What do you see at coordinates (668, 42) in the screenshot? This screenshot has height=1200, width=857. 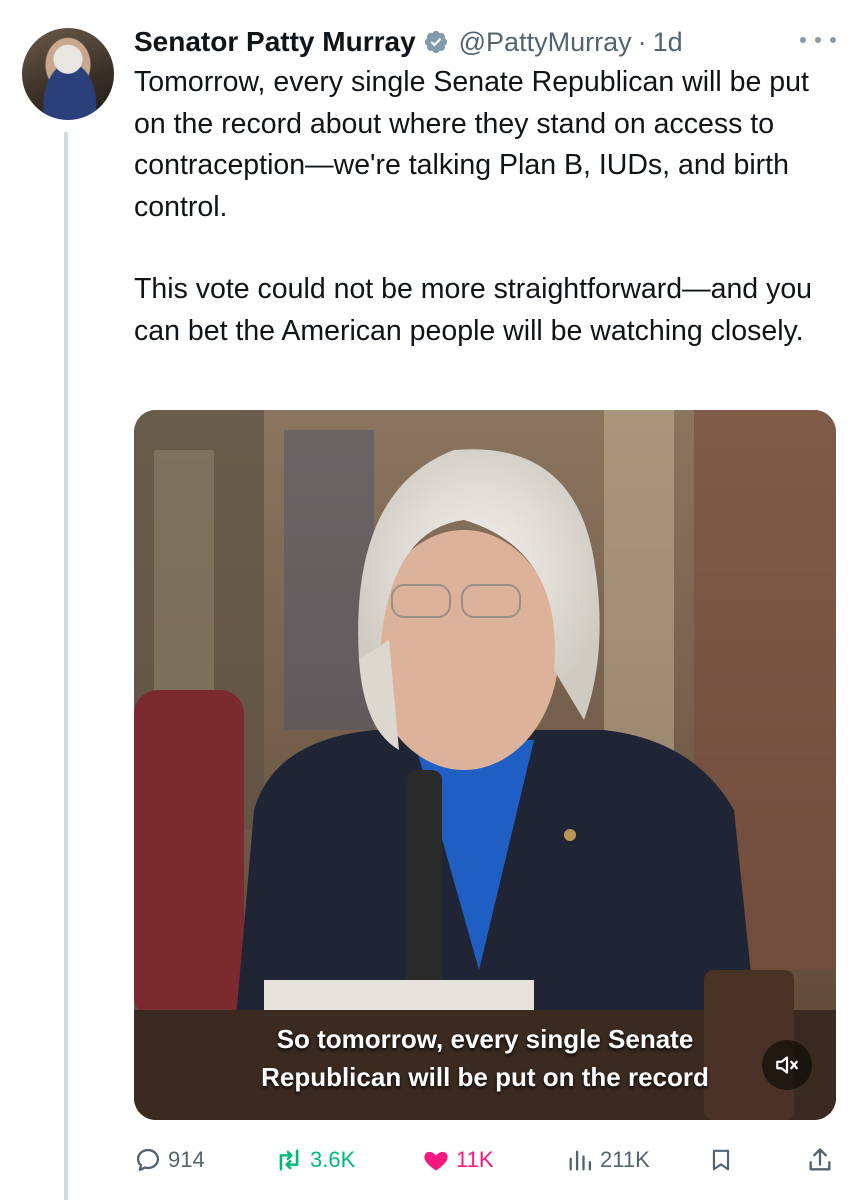 I see `timestamp: 1d` at bounding box center [668, 42].